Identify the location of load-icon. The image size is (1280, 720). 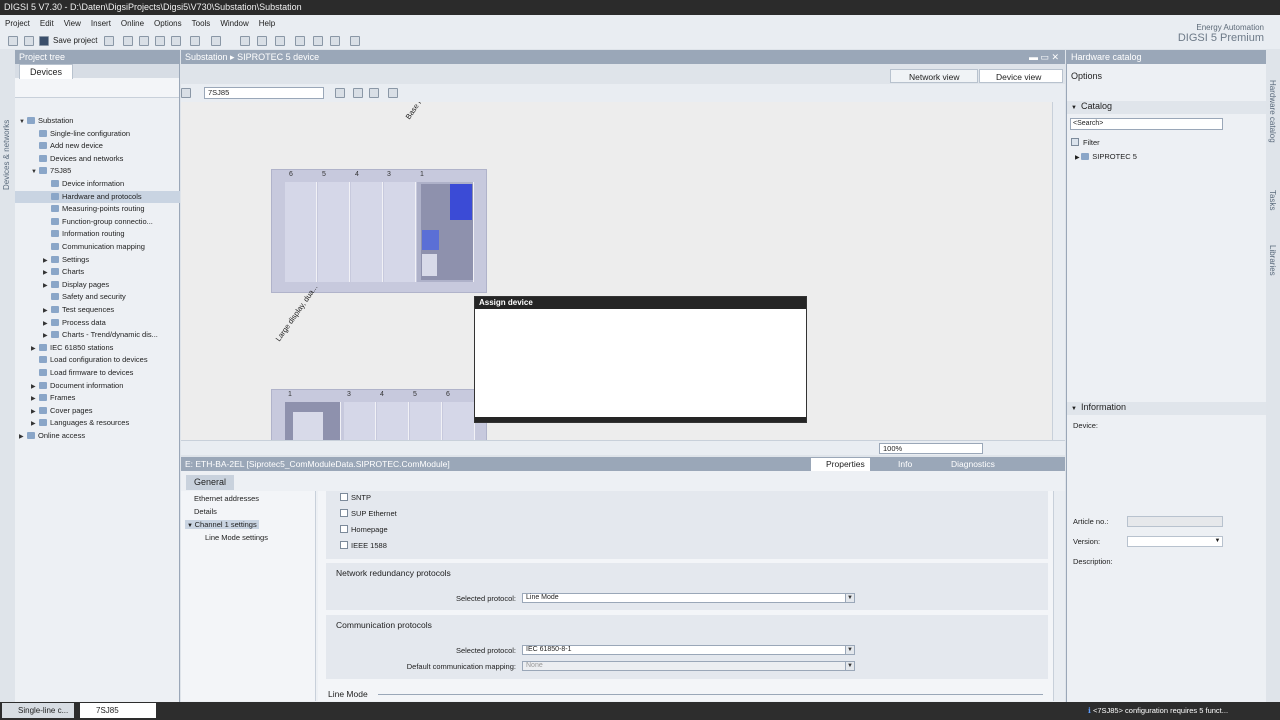
(280, 41).